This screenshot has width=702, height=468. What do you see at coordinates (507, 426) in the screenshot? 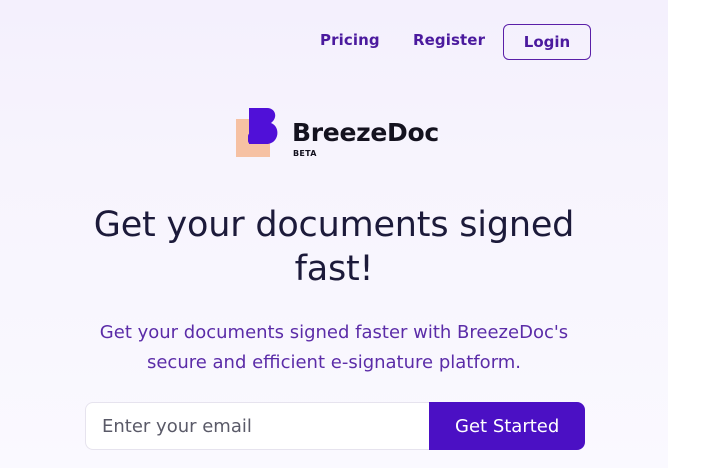
I see `get-started-button: Get Started` at bounding box center [507, 426].